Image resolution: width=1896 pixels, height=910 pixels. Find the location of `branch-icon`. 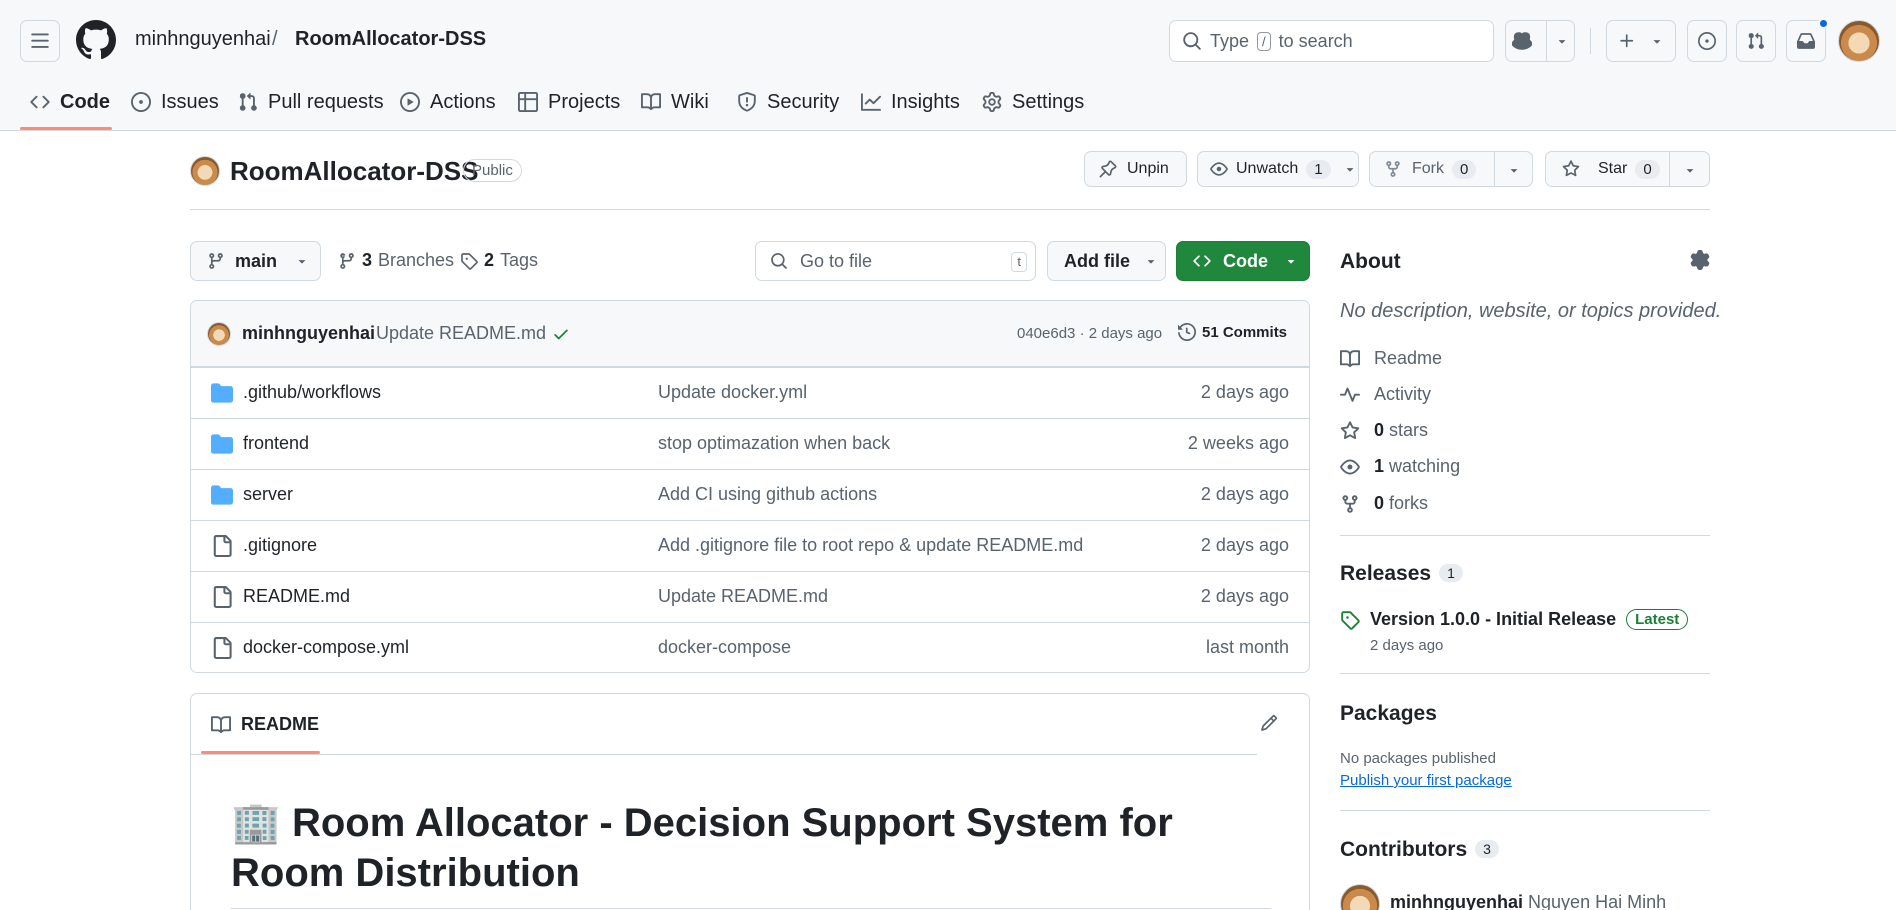

branch-icon is located at coordinates (347, 260).